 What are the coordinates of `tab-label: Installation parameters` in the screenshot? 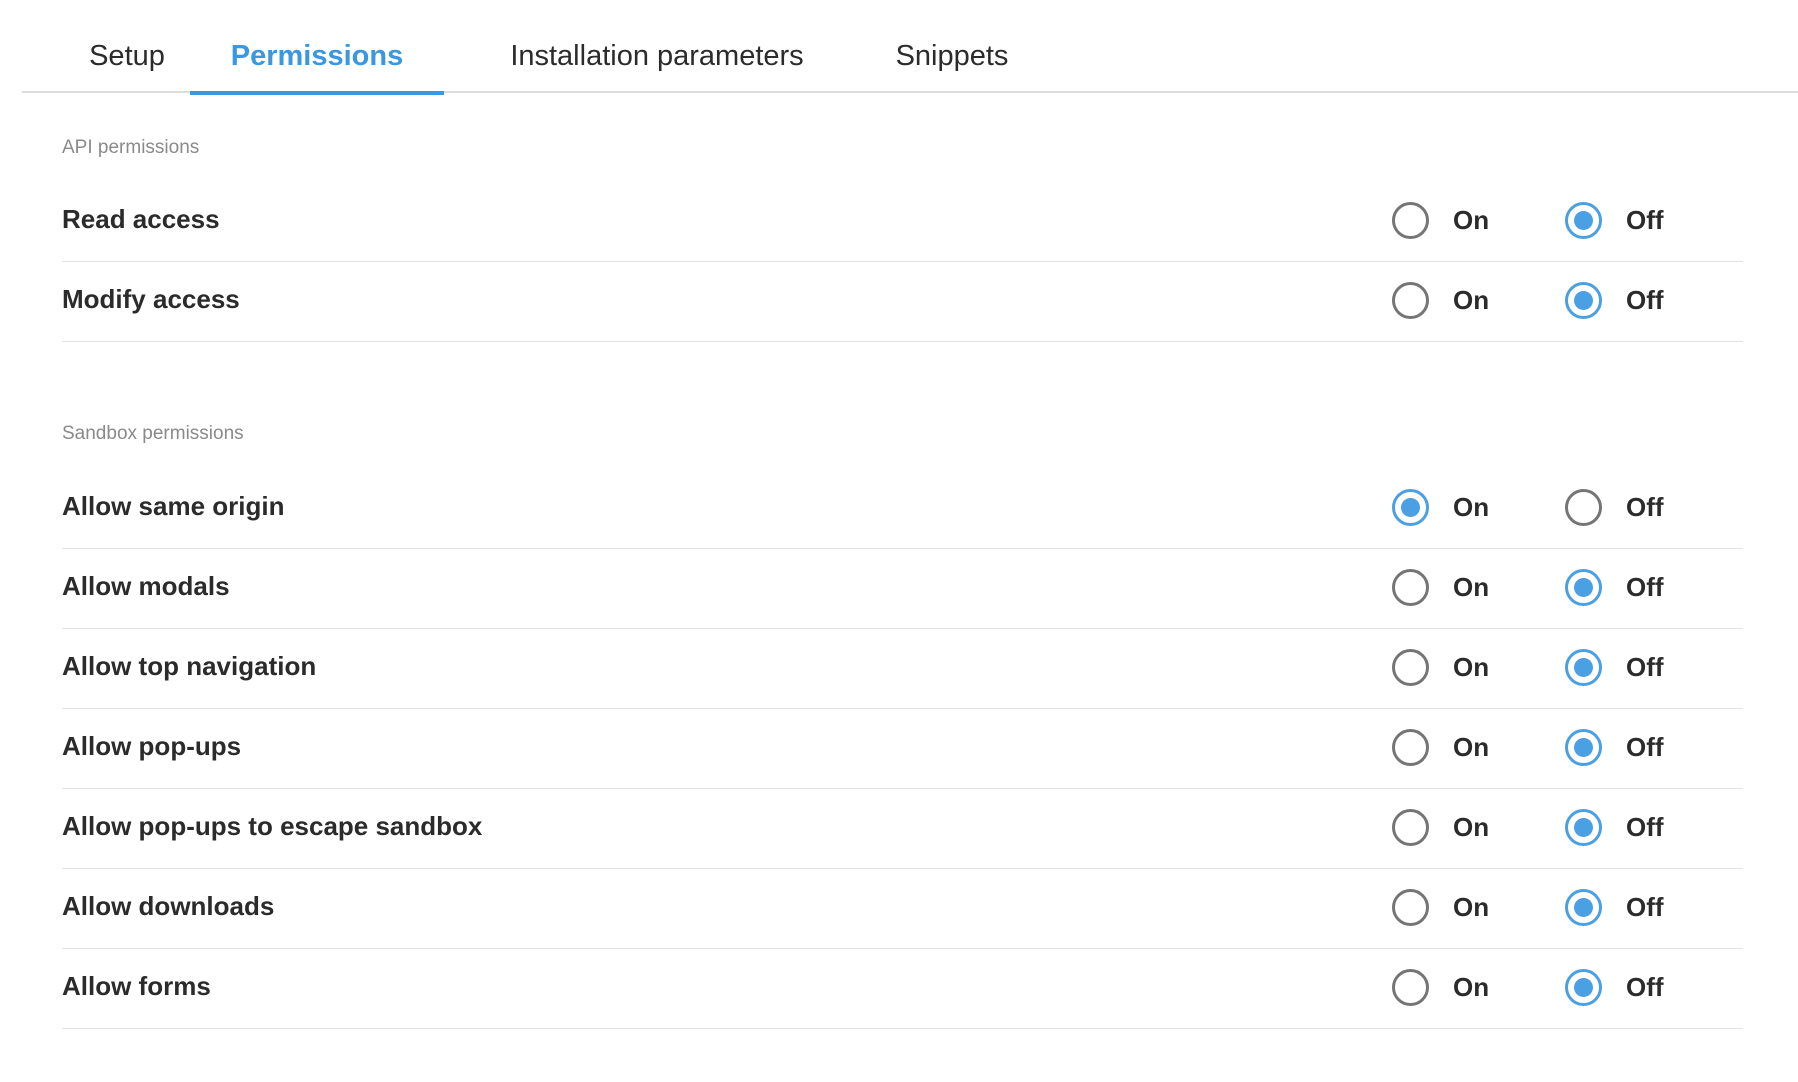 It's located at (657, 56).